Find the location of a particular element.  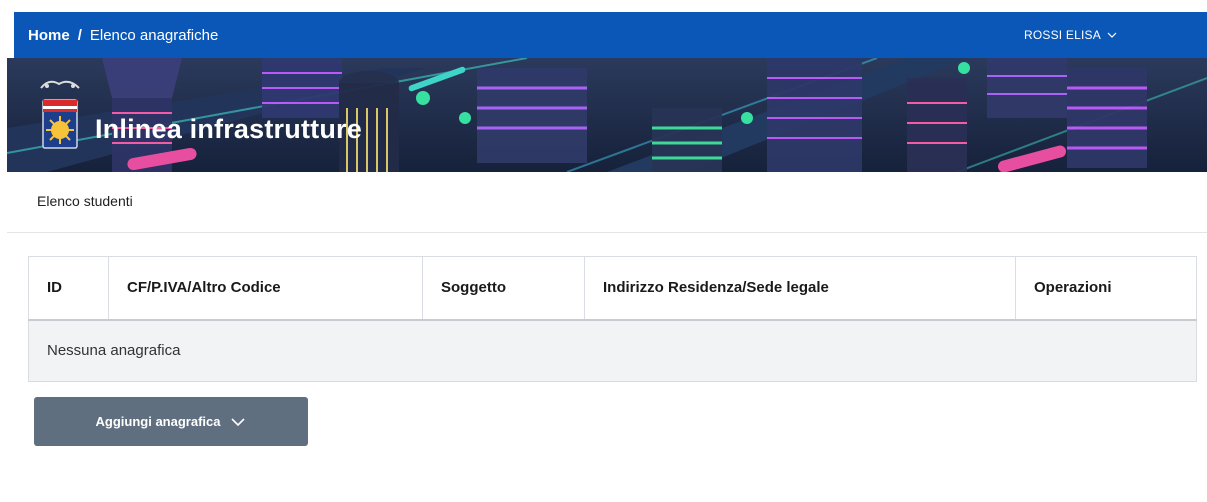

breadcrumb-home-link: Home is located at coordinates (49, 35).